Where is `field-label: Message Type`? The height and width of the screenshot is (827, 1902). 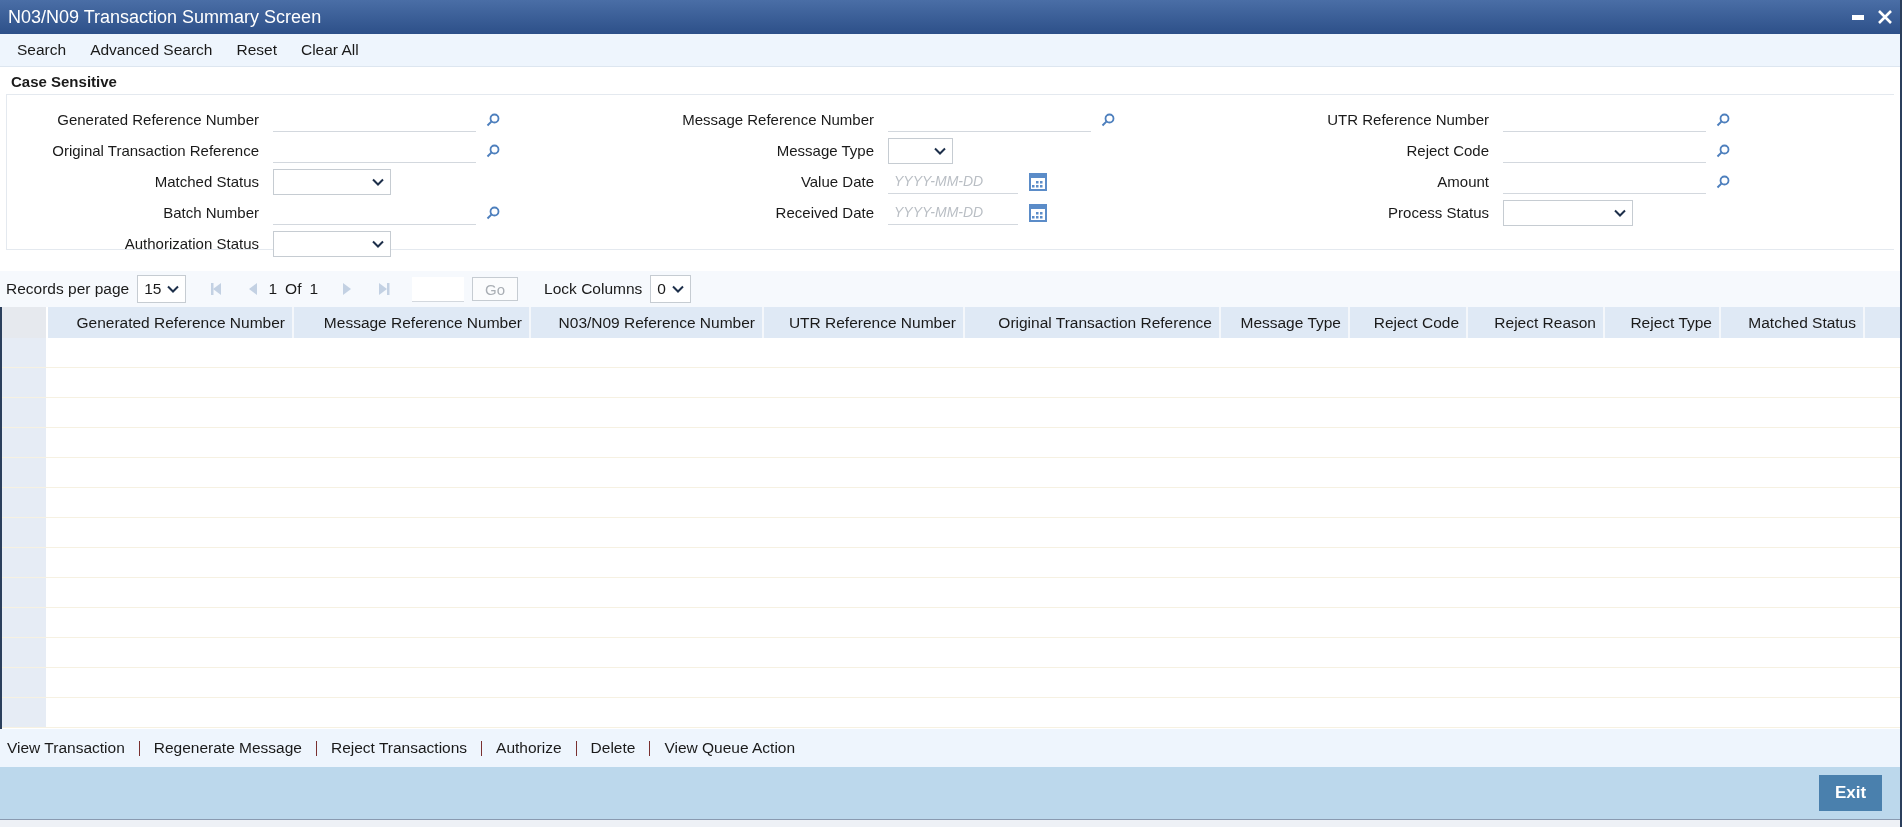
field-label: Message Type is located at coordinates (824, 151).